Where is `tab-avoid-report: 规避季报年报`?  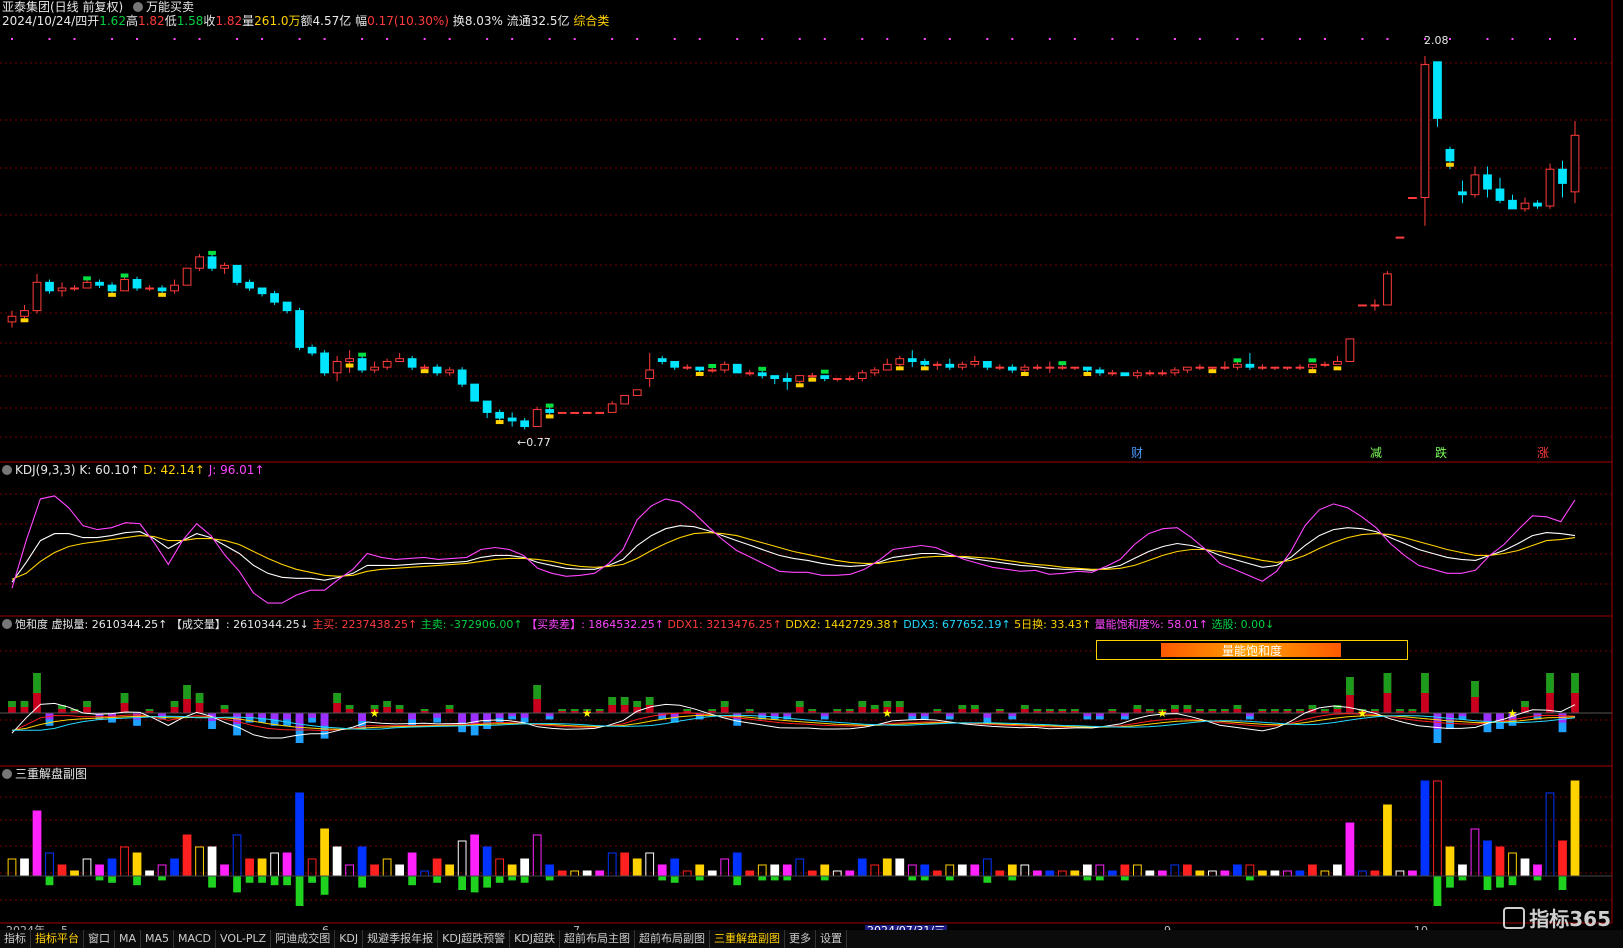 tab-avoid-report: 规避季报年报 is located at coordinates (401, 939).